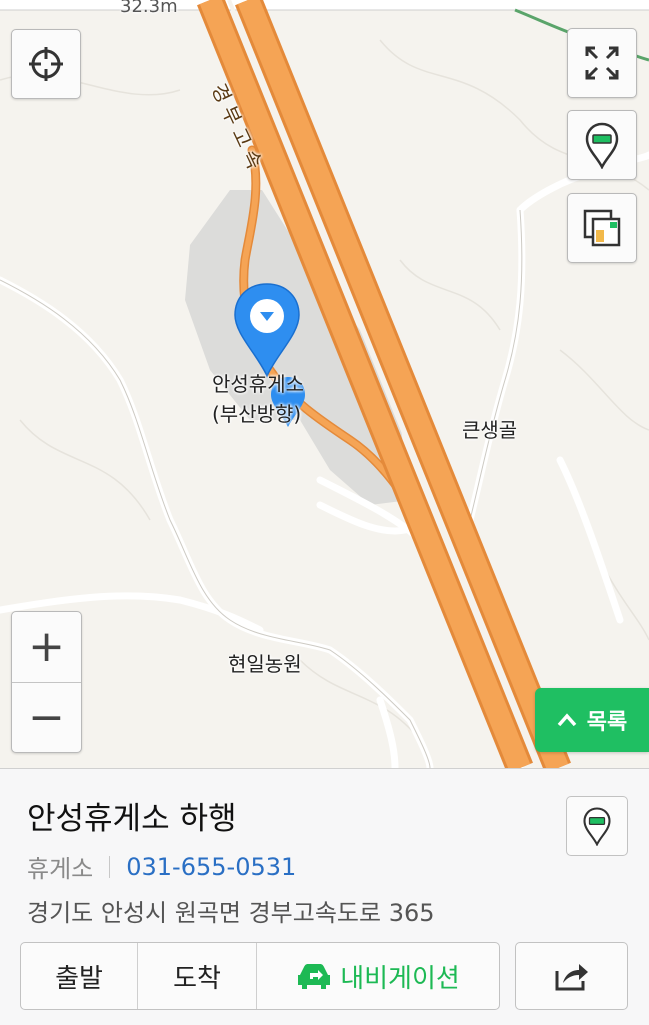 The height and width of the screenshot is (1025, 649). I want to click on scale-label: 32.3m, so click(149, 8).